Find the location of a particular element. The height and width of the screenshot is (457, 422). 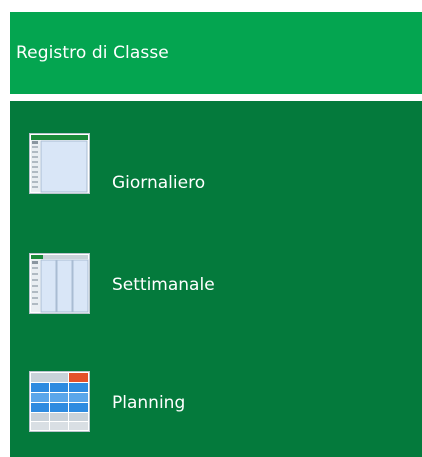

daily-register-icon is located at coordinates (59, 163).